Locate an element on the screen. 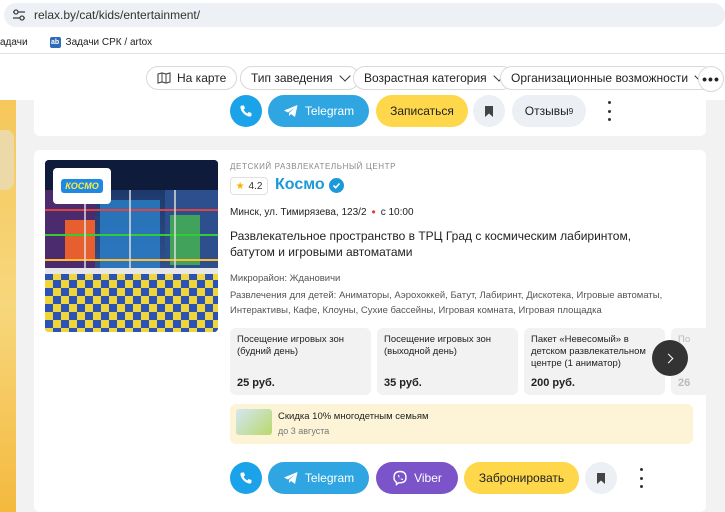 Image resolution: width=725 pixels, height=512 pixels. venue-hours: с 10:00 is located at coordinates (397, 212).